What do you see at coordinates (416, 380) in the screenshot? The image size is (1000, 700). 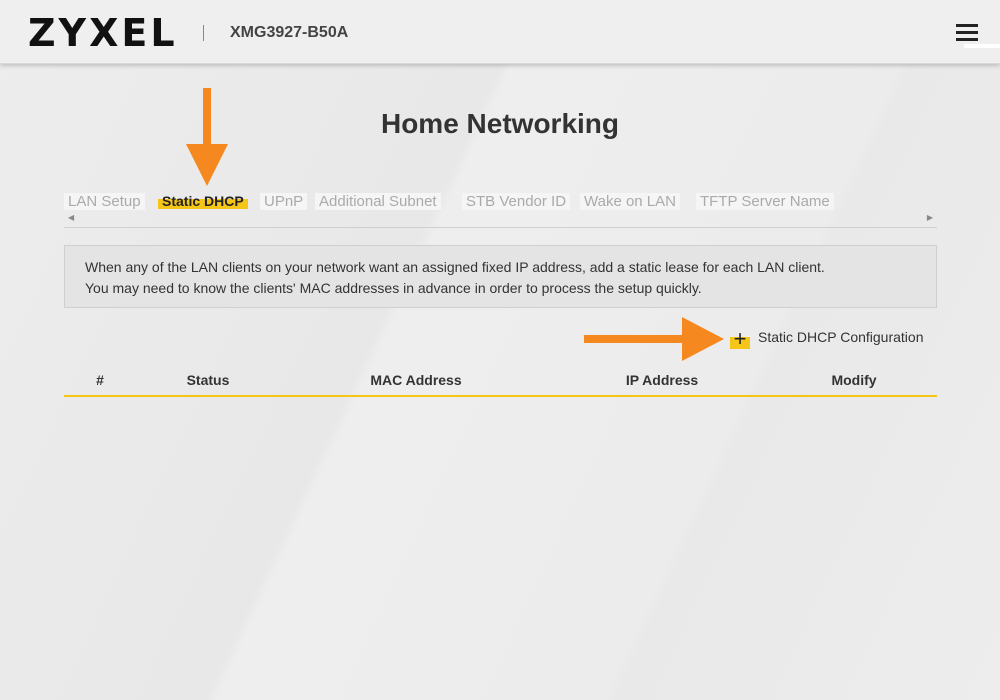 I see `column-header-mac-address: MAC Address` at bounding box center [416, 380].